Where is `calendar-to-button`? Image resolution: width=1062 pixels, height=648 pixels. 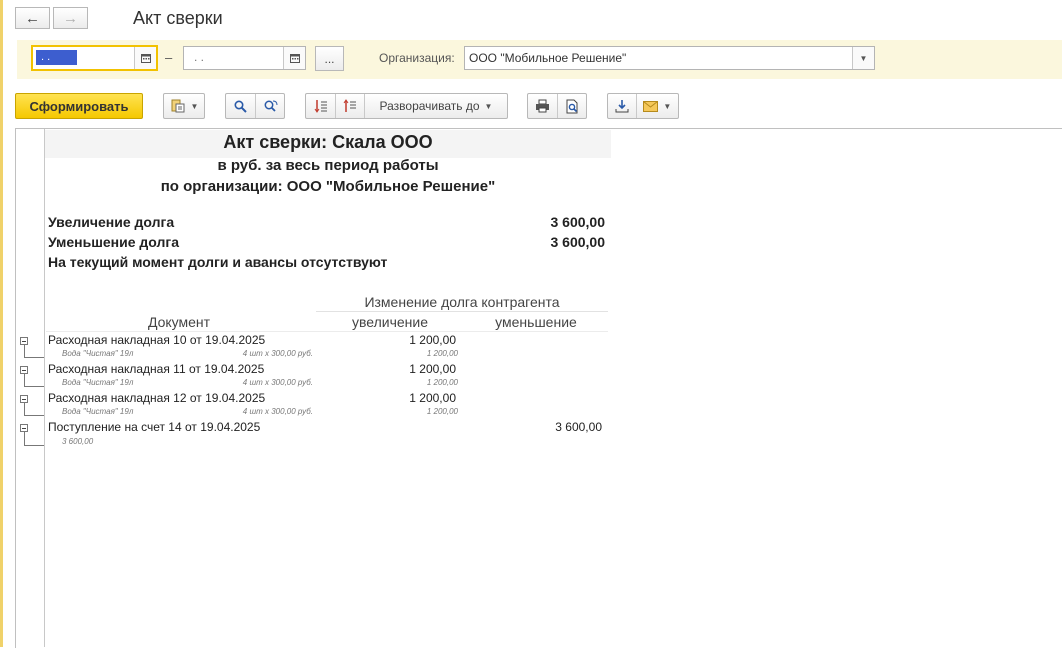
calendar-to-button is located at coordinates (294, 58).